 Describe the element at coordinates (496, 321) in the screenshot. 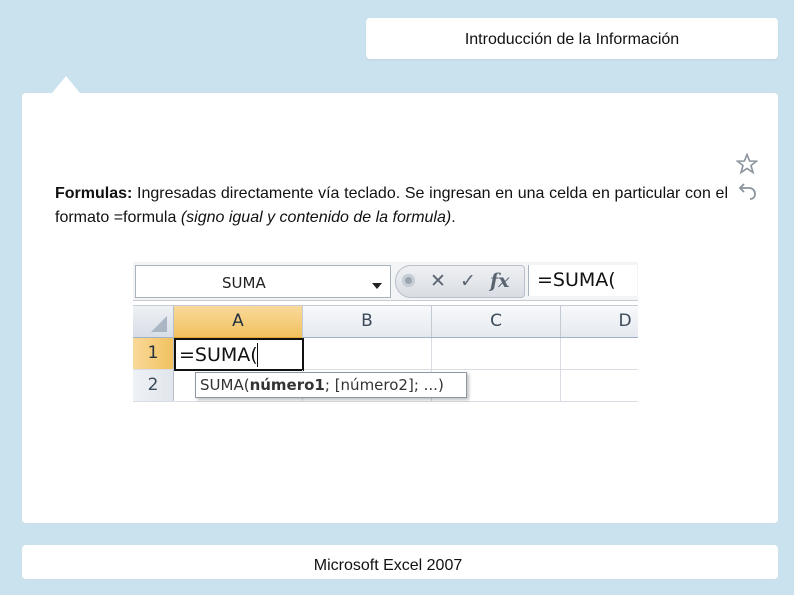

I see `column-header-c: C` at that location.